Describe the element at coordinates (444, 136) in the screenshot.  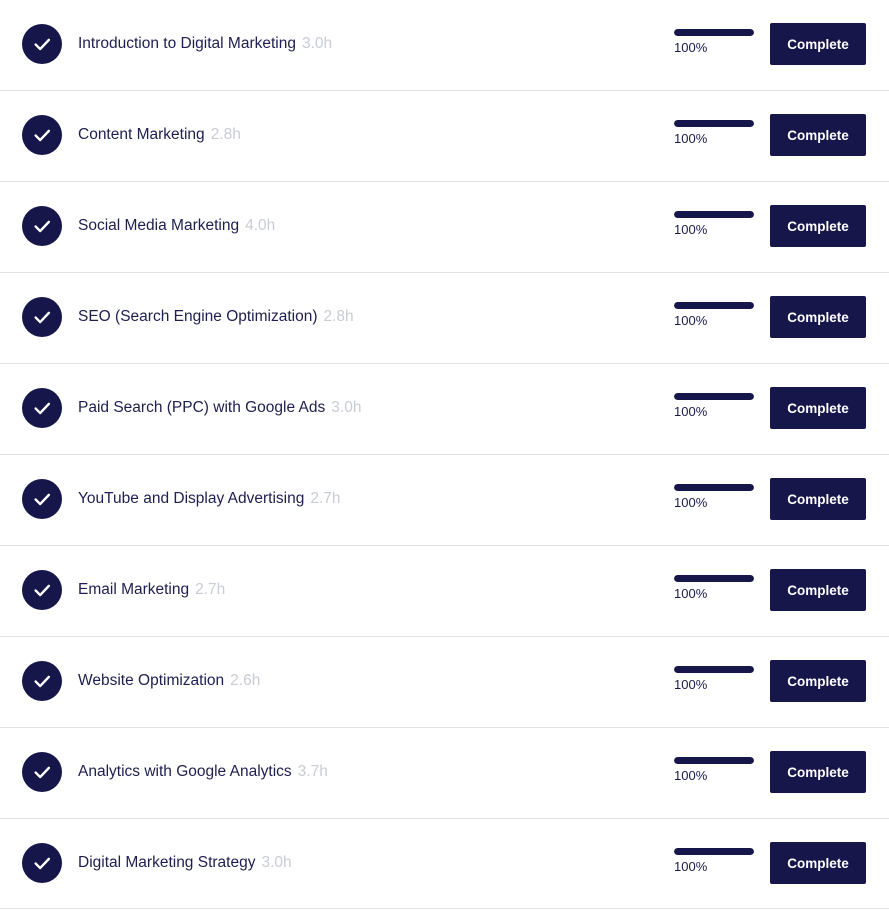
I see `course-row: Content Marketing 2.8h 100% Complete` at that location.